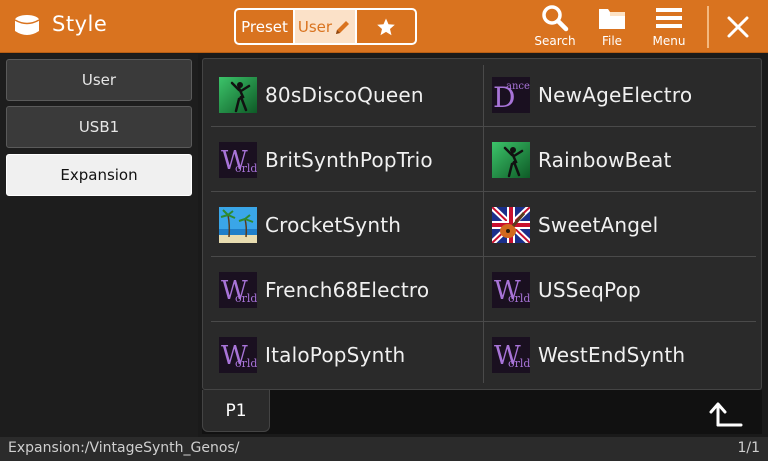 Image resolution: width=768 pixels, height=461 pixels. I want to click on sidebar-item-label: Expansion, so click(99, 175).